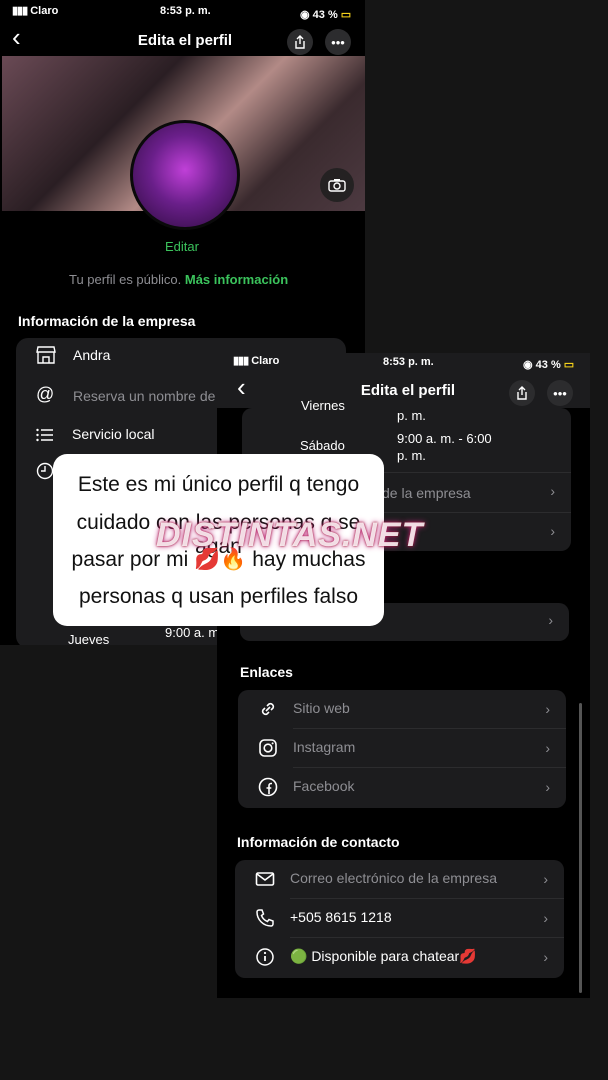 This screenshot has height=1080, width=608. I want to click on hours-day-label: Viernes, so click(323, 405).